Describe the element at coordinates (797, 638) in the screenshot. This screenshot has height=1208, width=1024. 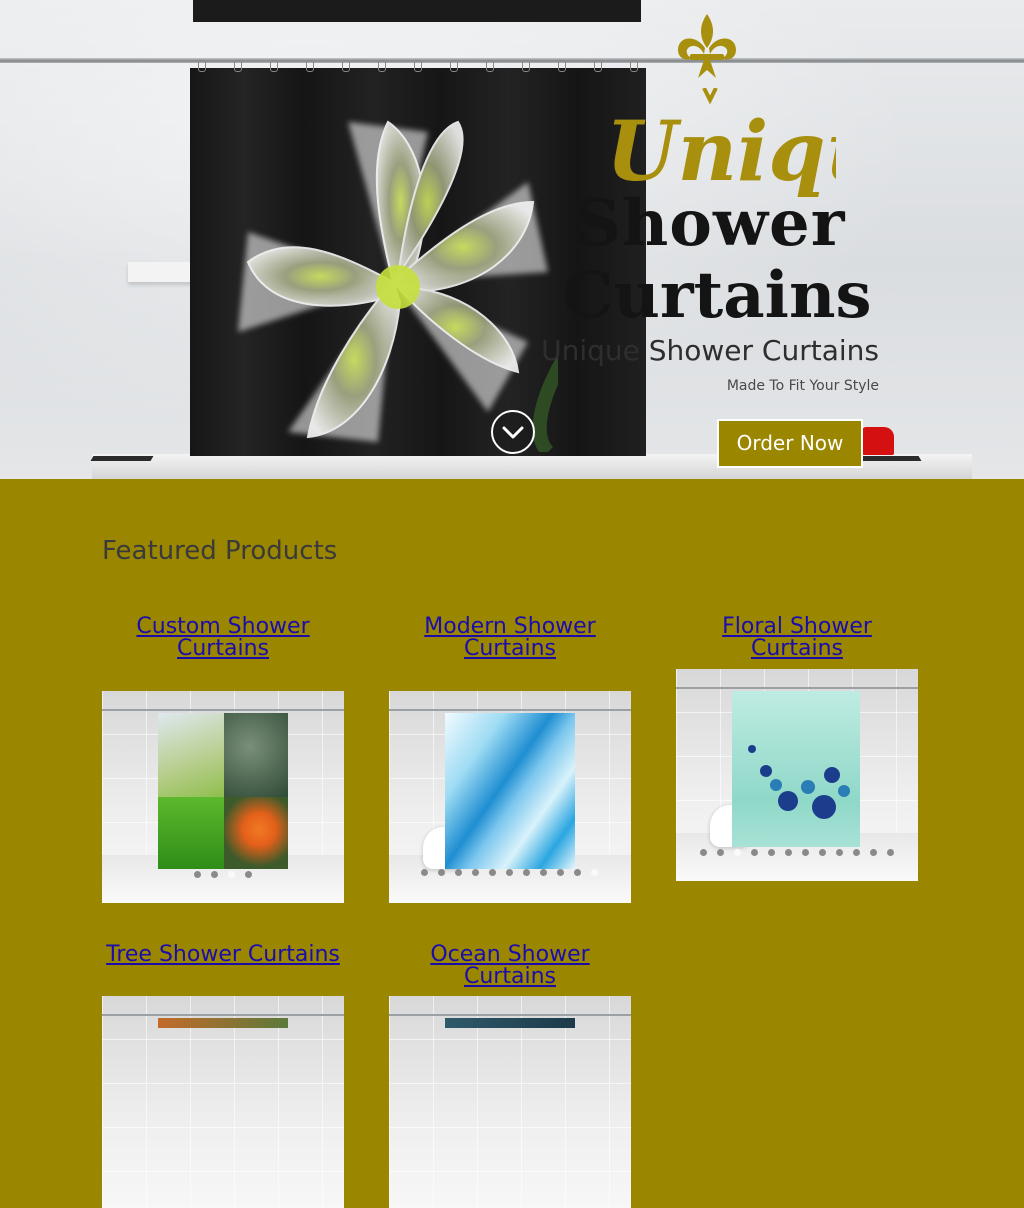
I see `product-link-floral: Floral Shower Curtains` at that location.